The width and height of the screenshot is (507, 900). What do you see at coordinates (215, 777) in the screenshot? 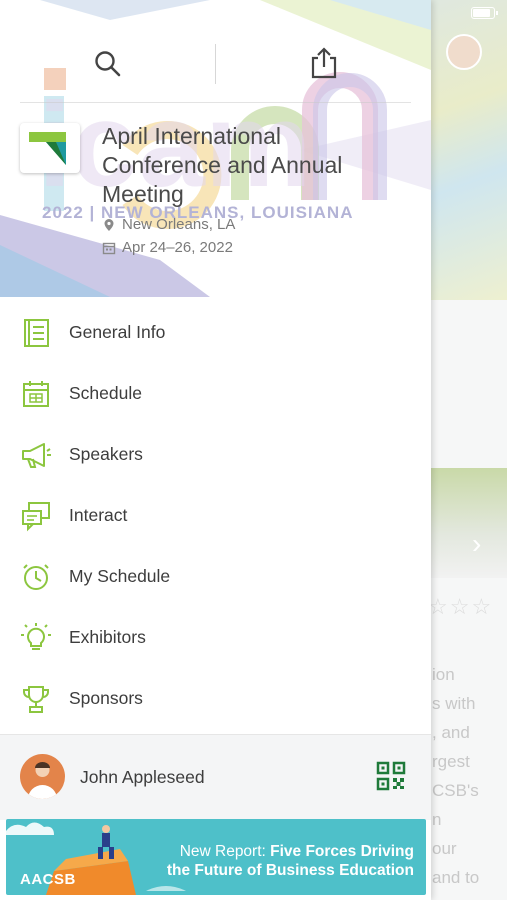
I see `user-profile: John Appleseed` at bounding box center [215, 777].